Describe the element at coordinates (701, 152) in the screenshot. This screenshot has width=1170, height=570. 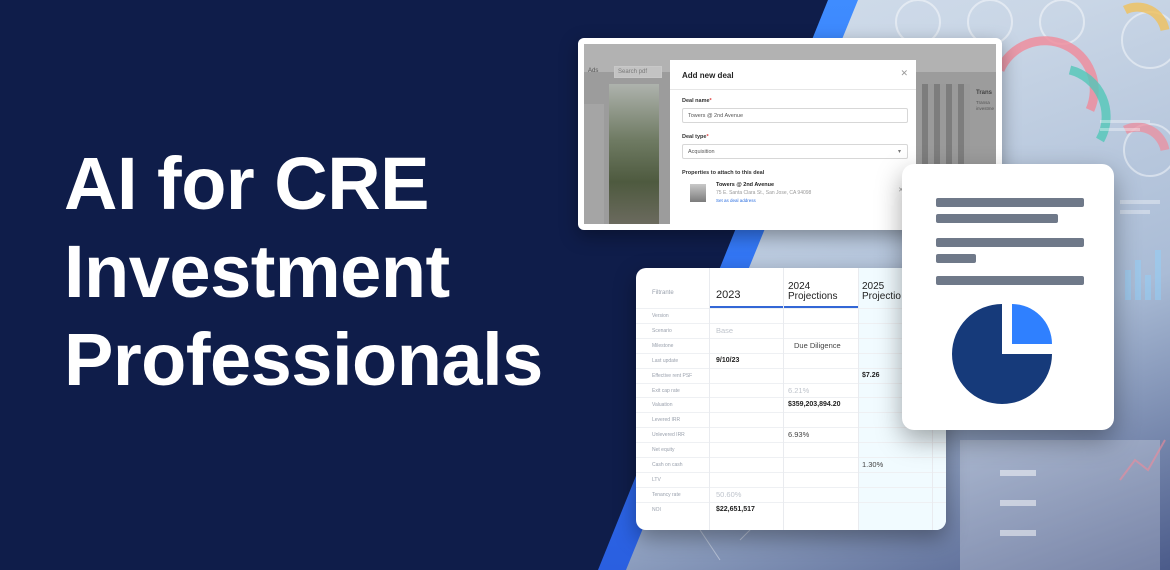
I see `deal-type-value: Acquisition` at that location.